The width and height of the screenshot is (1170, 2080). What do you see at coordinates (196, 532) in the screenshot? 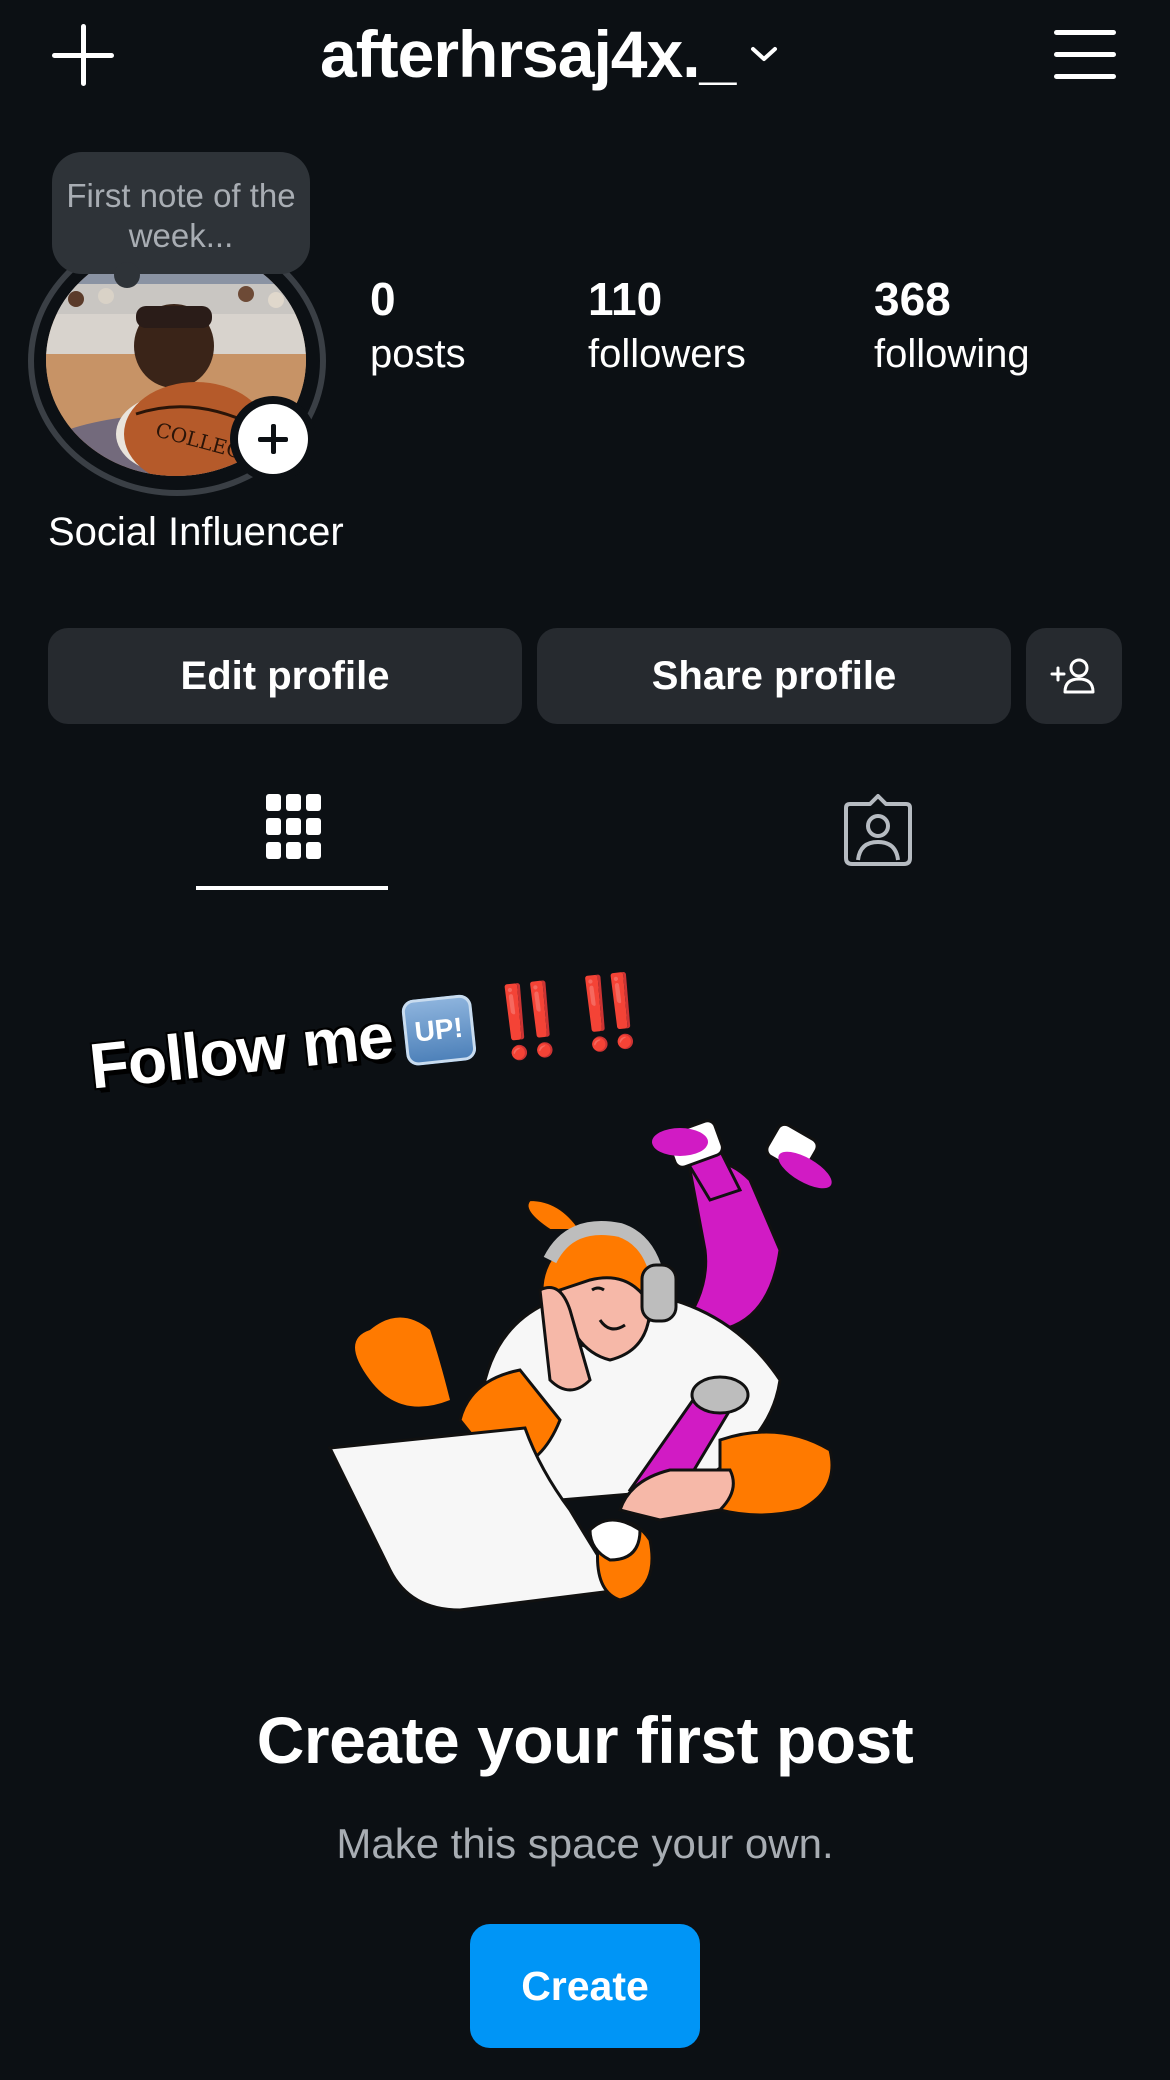
I see `bio-category: Social Influencer` at bounding box center [196, 532].